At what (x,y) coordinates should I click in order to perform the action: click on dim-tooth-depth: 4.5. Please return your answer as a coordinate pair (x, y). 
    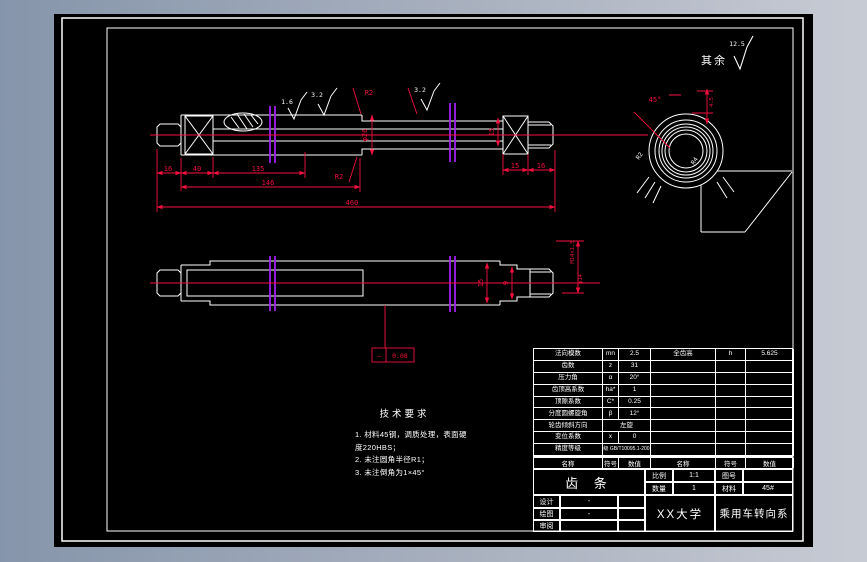
    Looking at the image, I should click on (712, 102).